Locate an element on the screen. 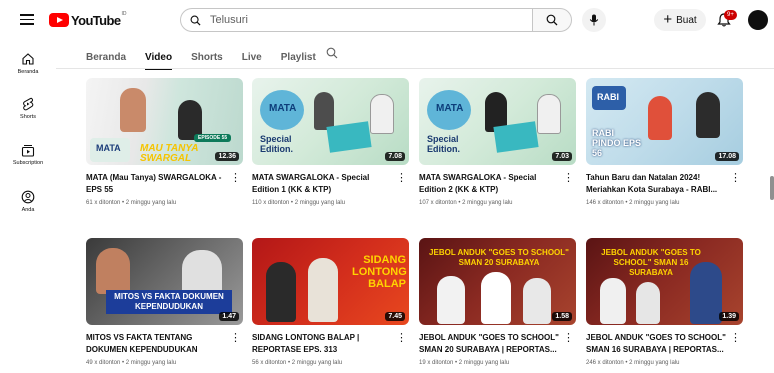  you-icon is located at coordinates (28, 197).